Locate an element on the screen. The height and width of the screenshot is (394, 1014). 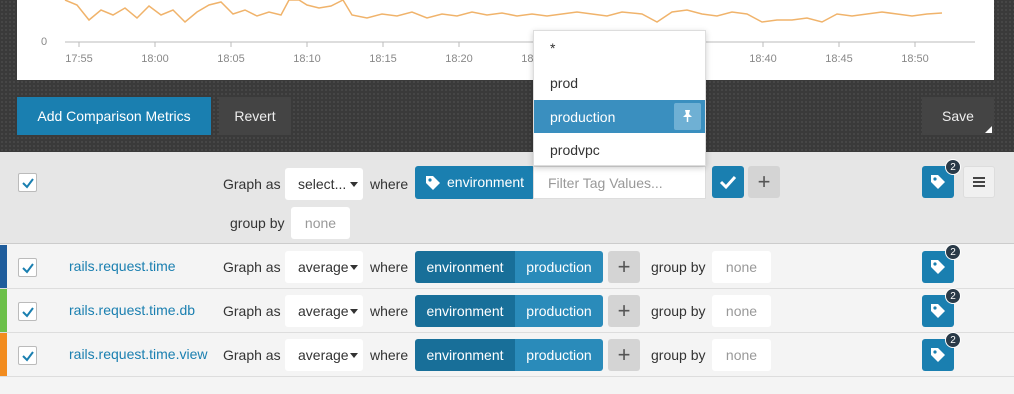
tag-key-label: environment is located at coordinates (486, 182).